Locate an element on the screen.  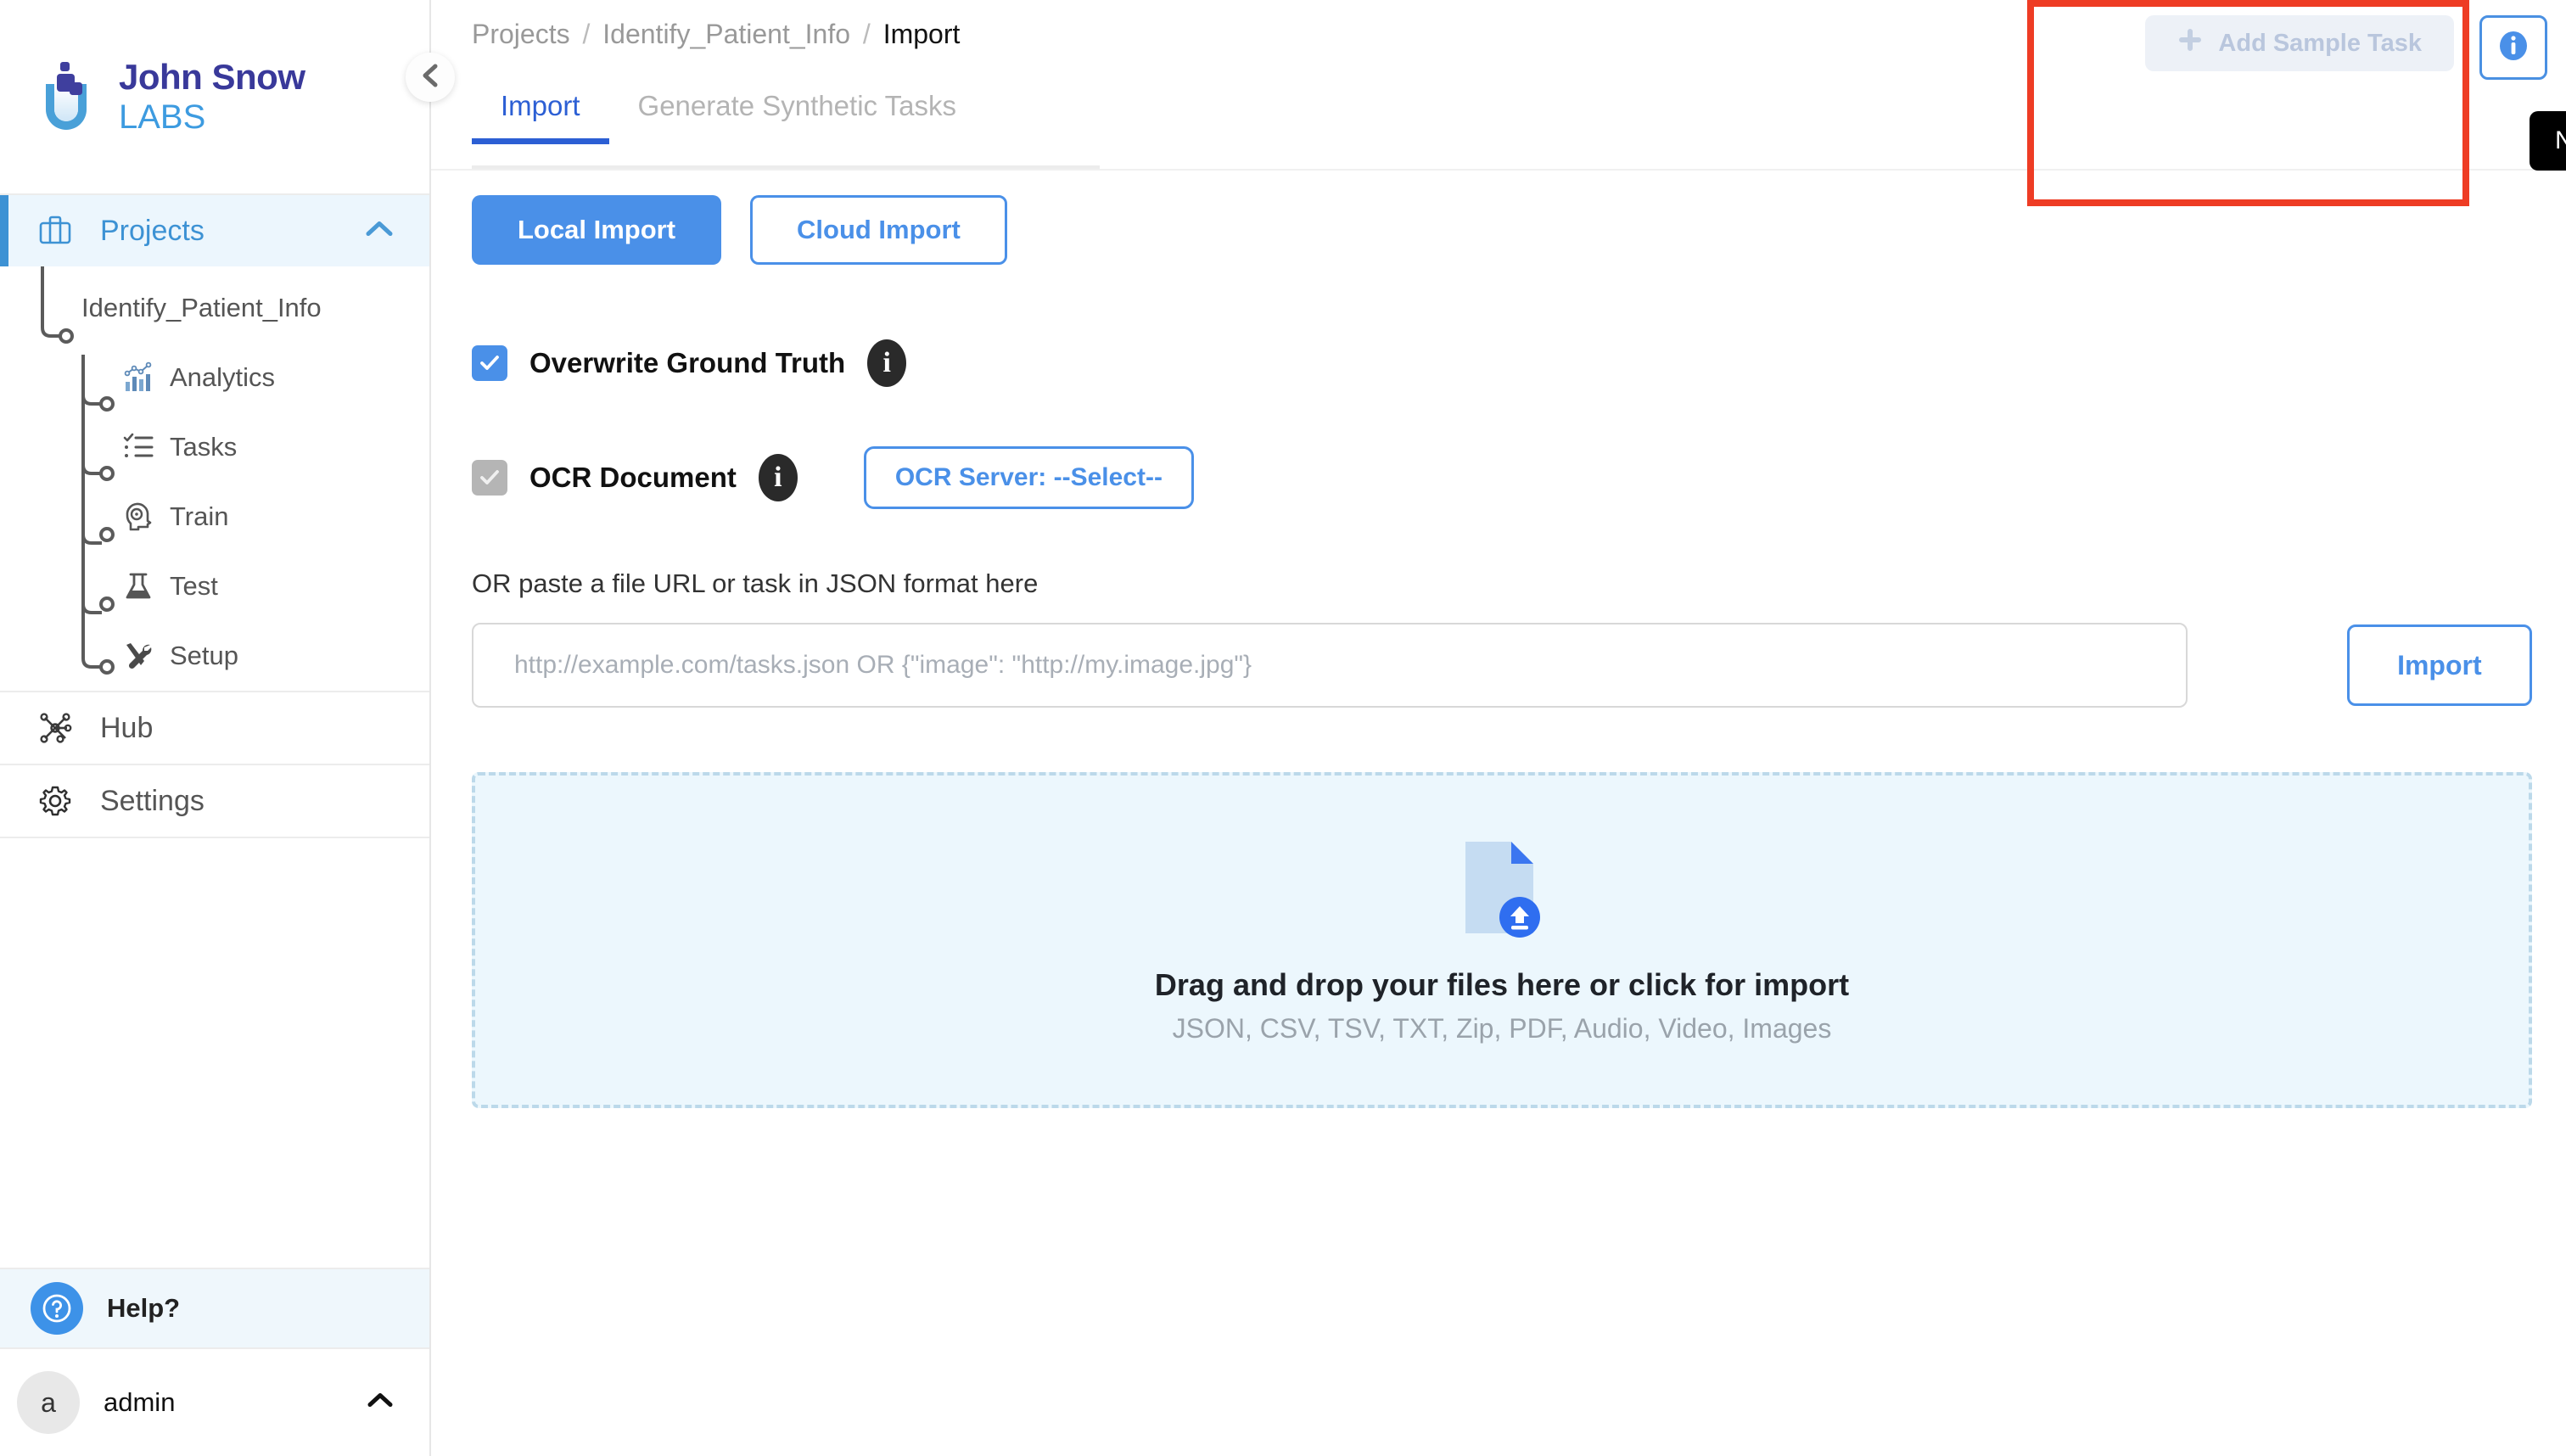
sidebar-item-label: Hub is located at coordinates (127, 728).